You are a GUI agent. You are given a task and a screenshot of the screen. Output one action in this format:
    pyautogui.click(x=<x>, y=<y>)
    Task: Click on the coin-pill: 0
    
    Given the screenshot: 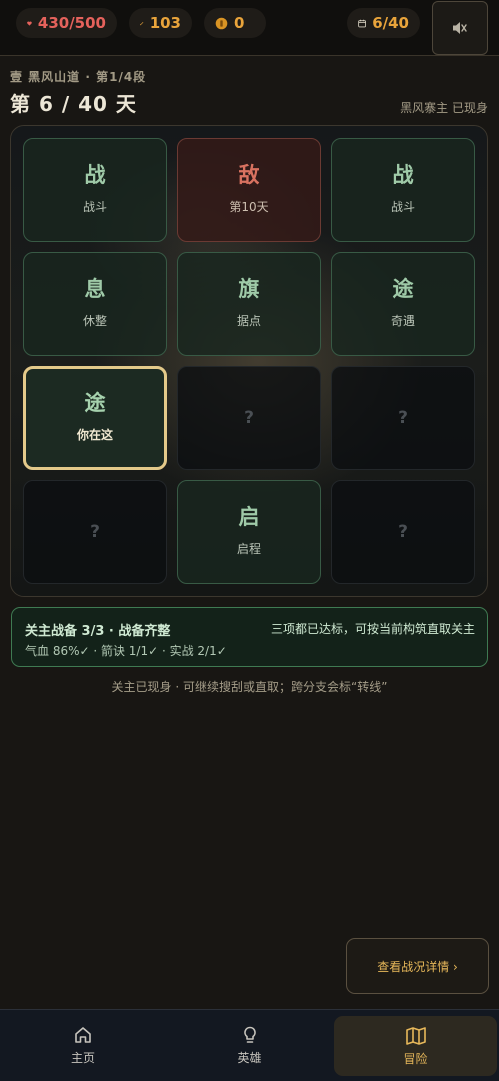 What is the action you would take?
    pyautogui.click(x=235, y=23)
    